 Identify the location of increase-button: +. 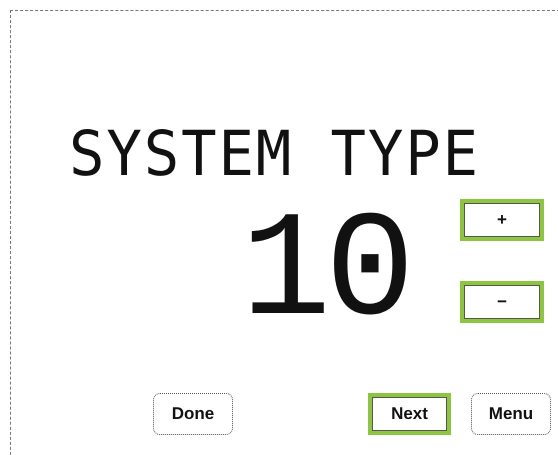
(502, 220).